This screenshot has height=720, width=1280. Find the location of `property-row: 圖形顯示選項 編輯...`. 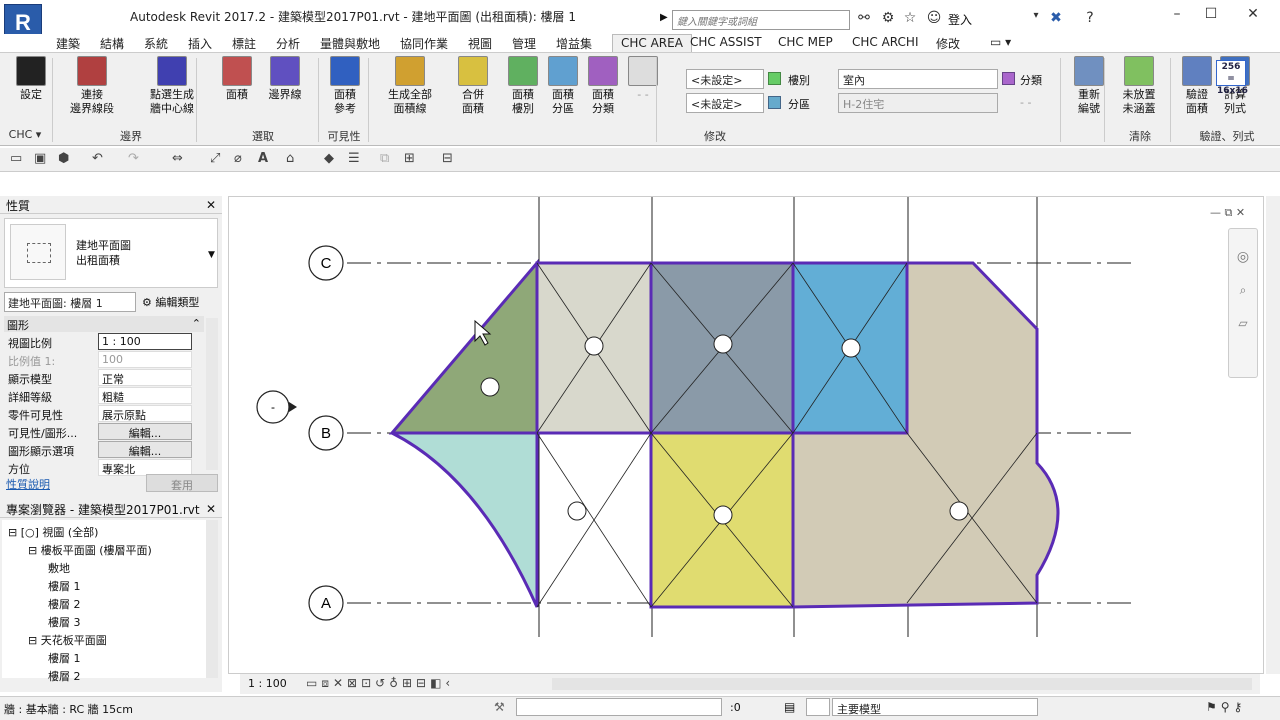

property-row: 圖形顯示選項 編輯... is located at coordinates (98, 450).